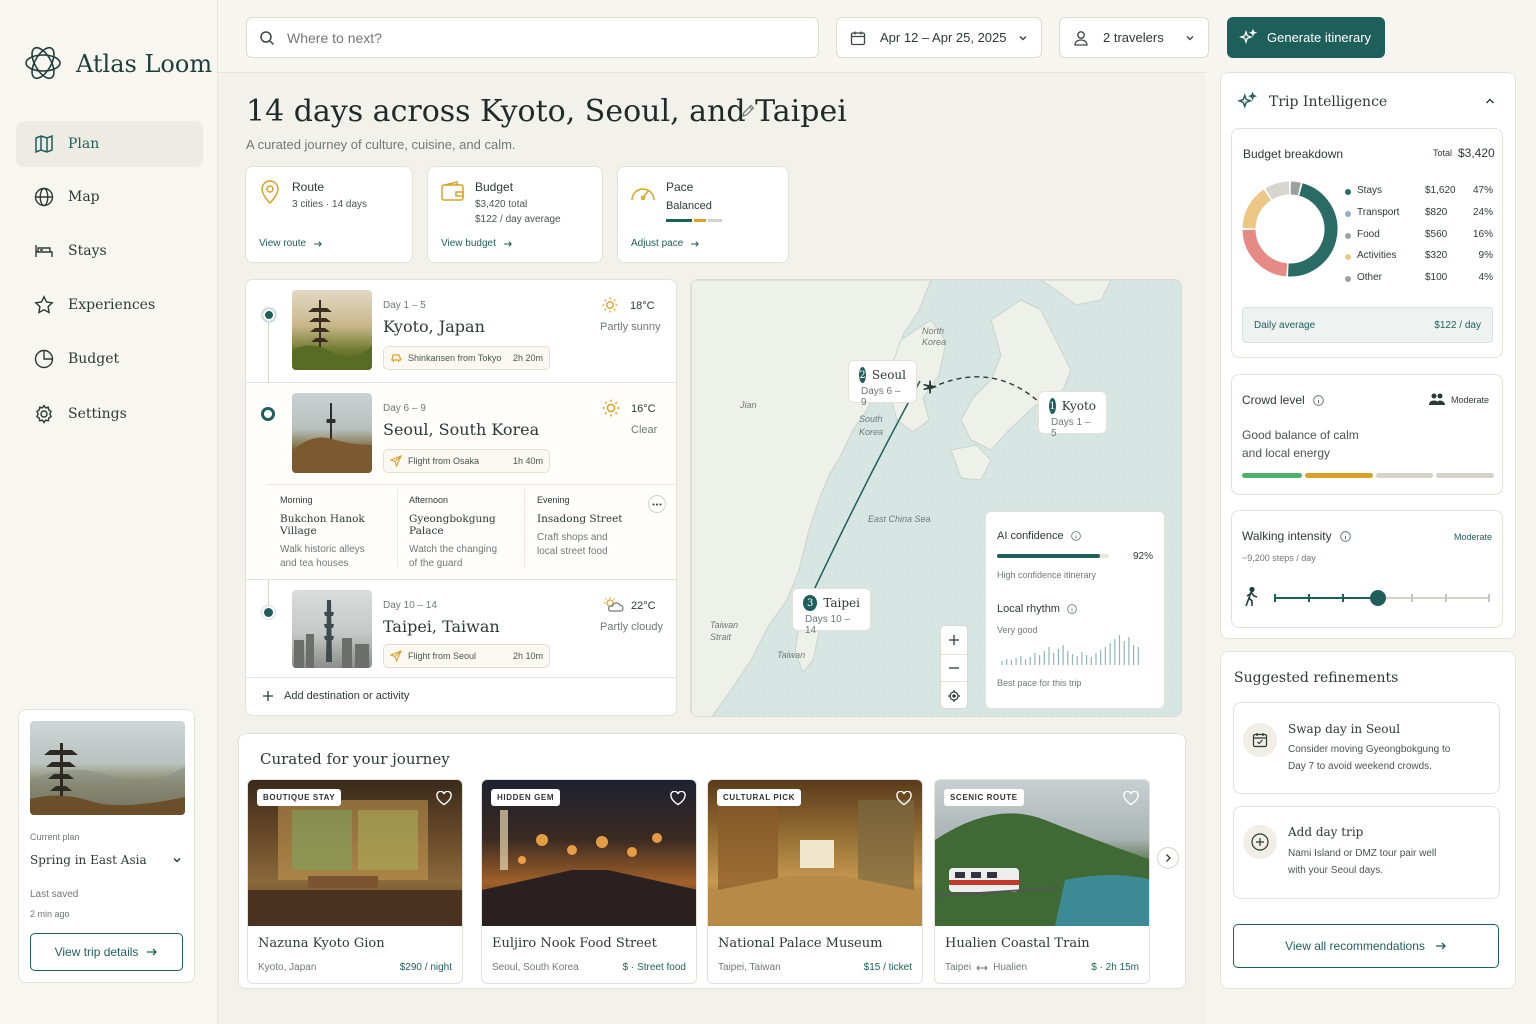  I want to click on arrow-right-icon, so click(152, 952).